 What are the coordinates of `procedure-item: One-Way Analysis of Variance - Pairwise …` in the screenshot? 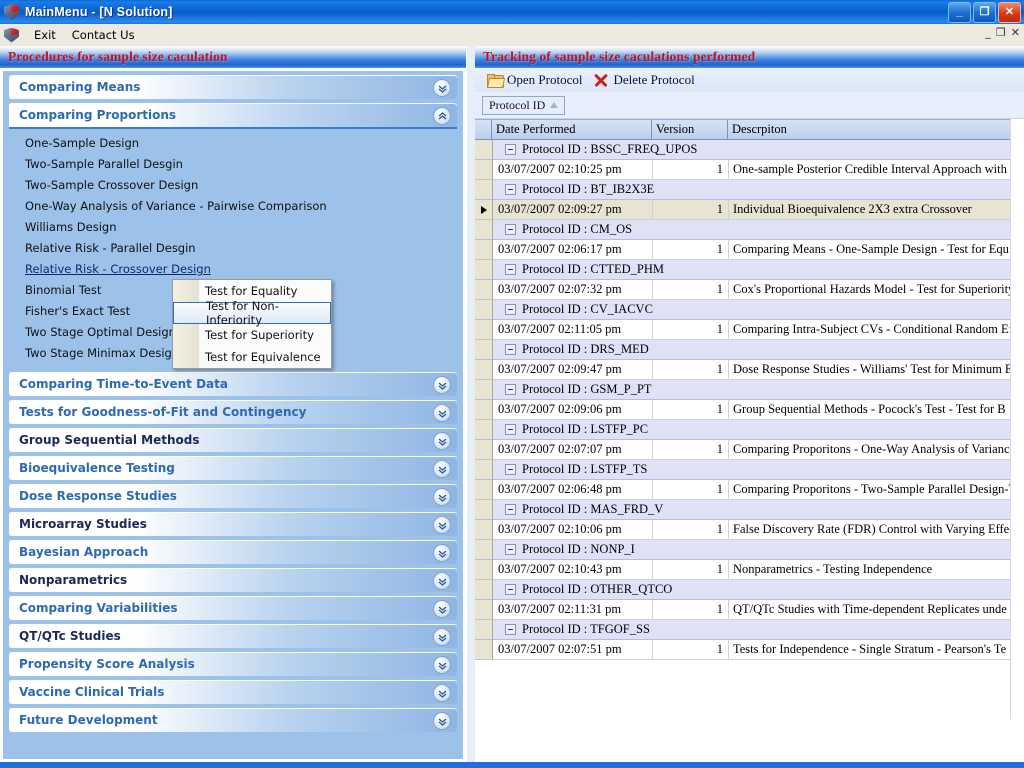 It's located at (233, 206).